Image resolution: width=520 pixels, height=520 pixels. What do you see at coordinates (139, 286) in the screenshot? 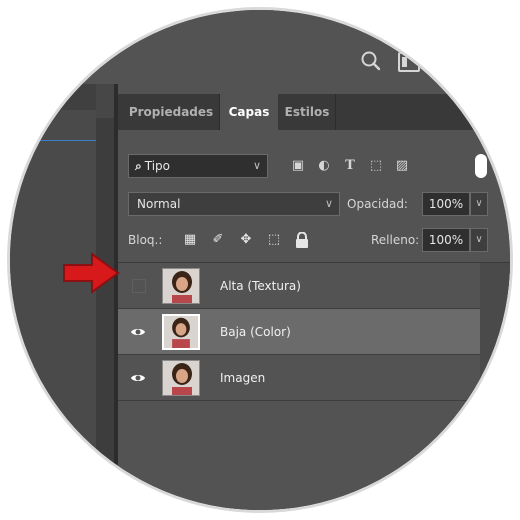
I see `visibility-off-box` at bounding box center [139, 286].